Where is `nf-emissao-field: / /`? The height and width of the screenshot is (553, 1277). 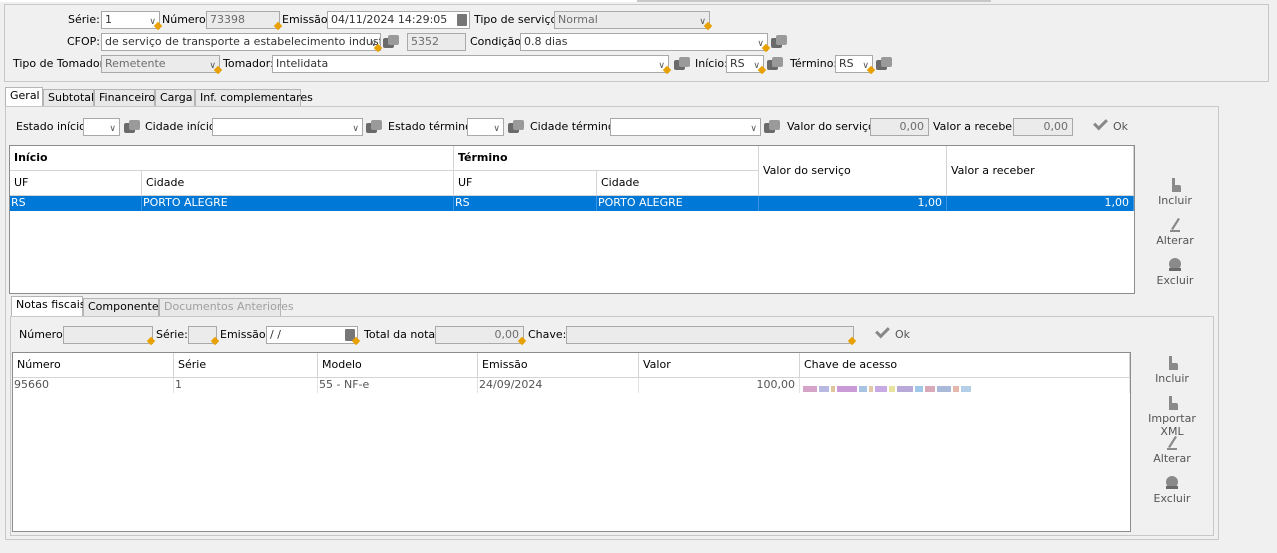 nf-emissao-field: / / is located at coordinates (312, 335).